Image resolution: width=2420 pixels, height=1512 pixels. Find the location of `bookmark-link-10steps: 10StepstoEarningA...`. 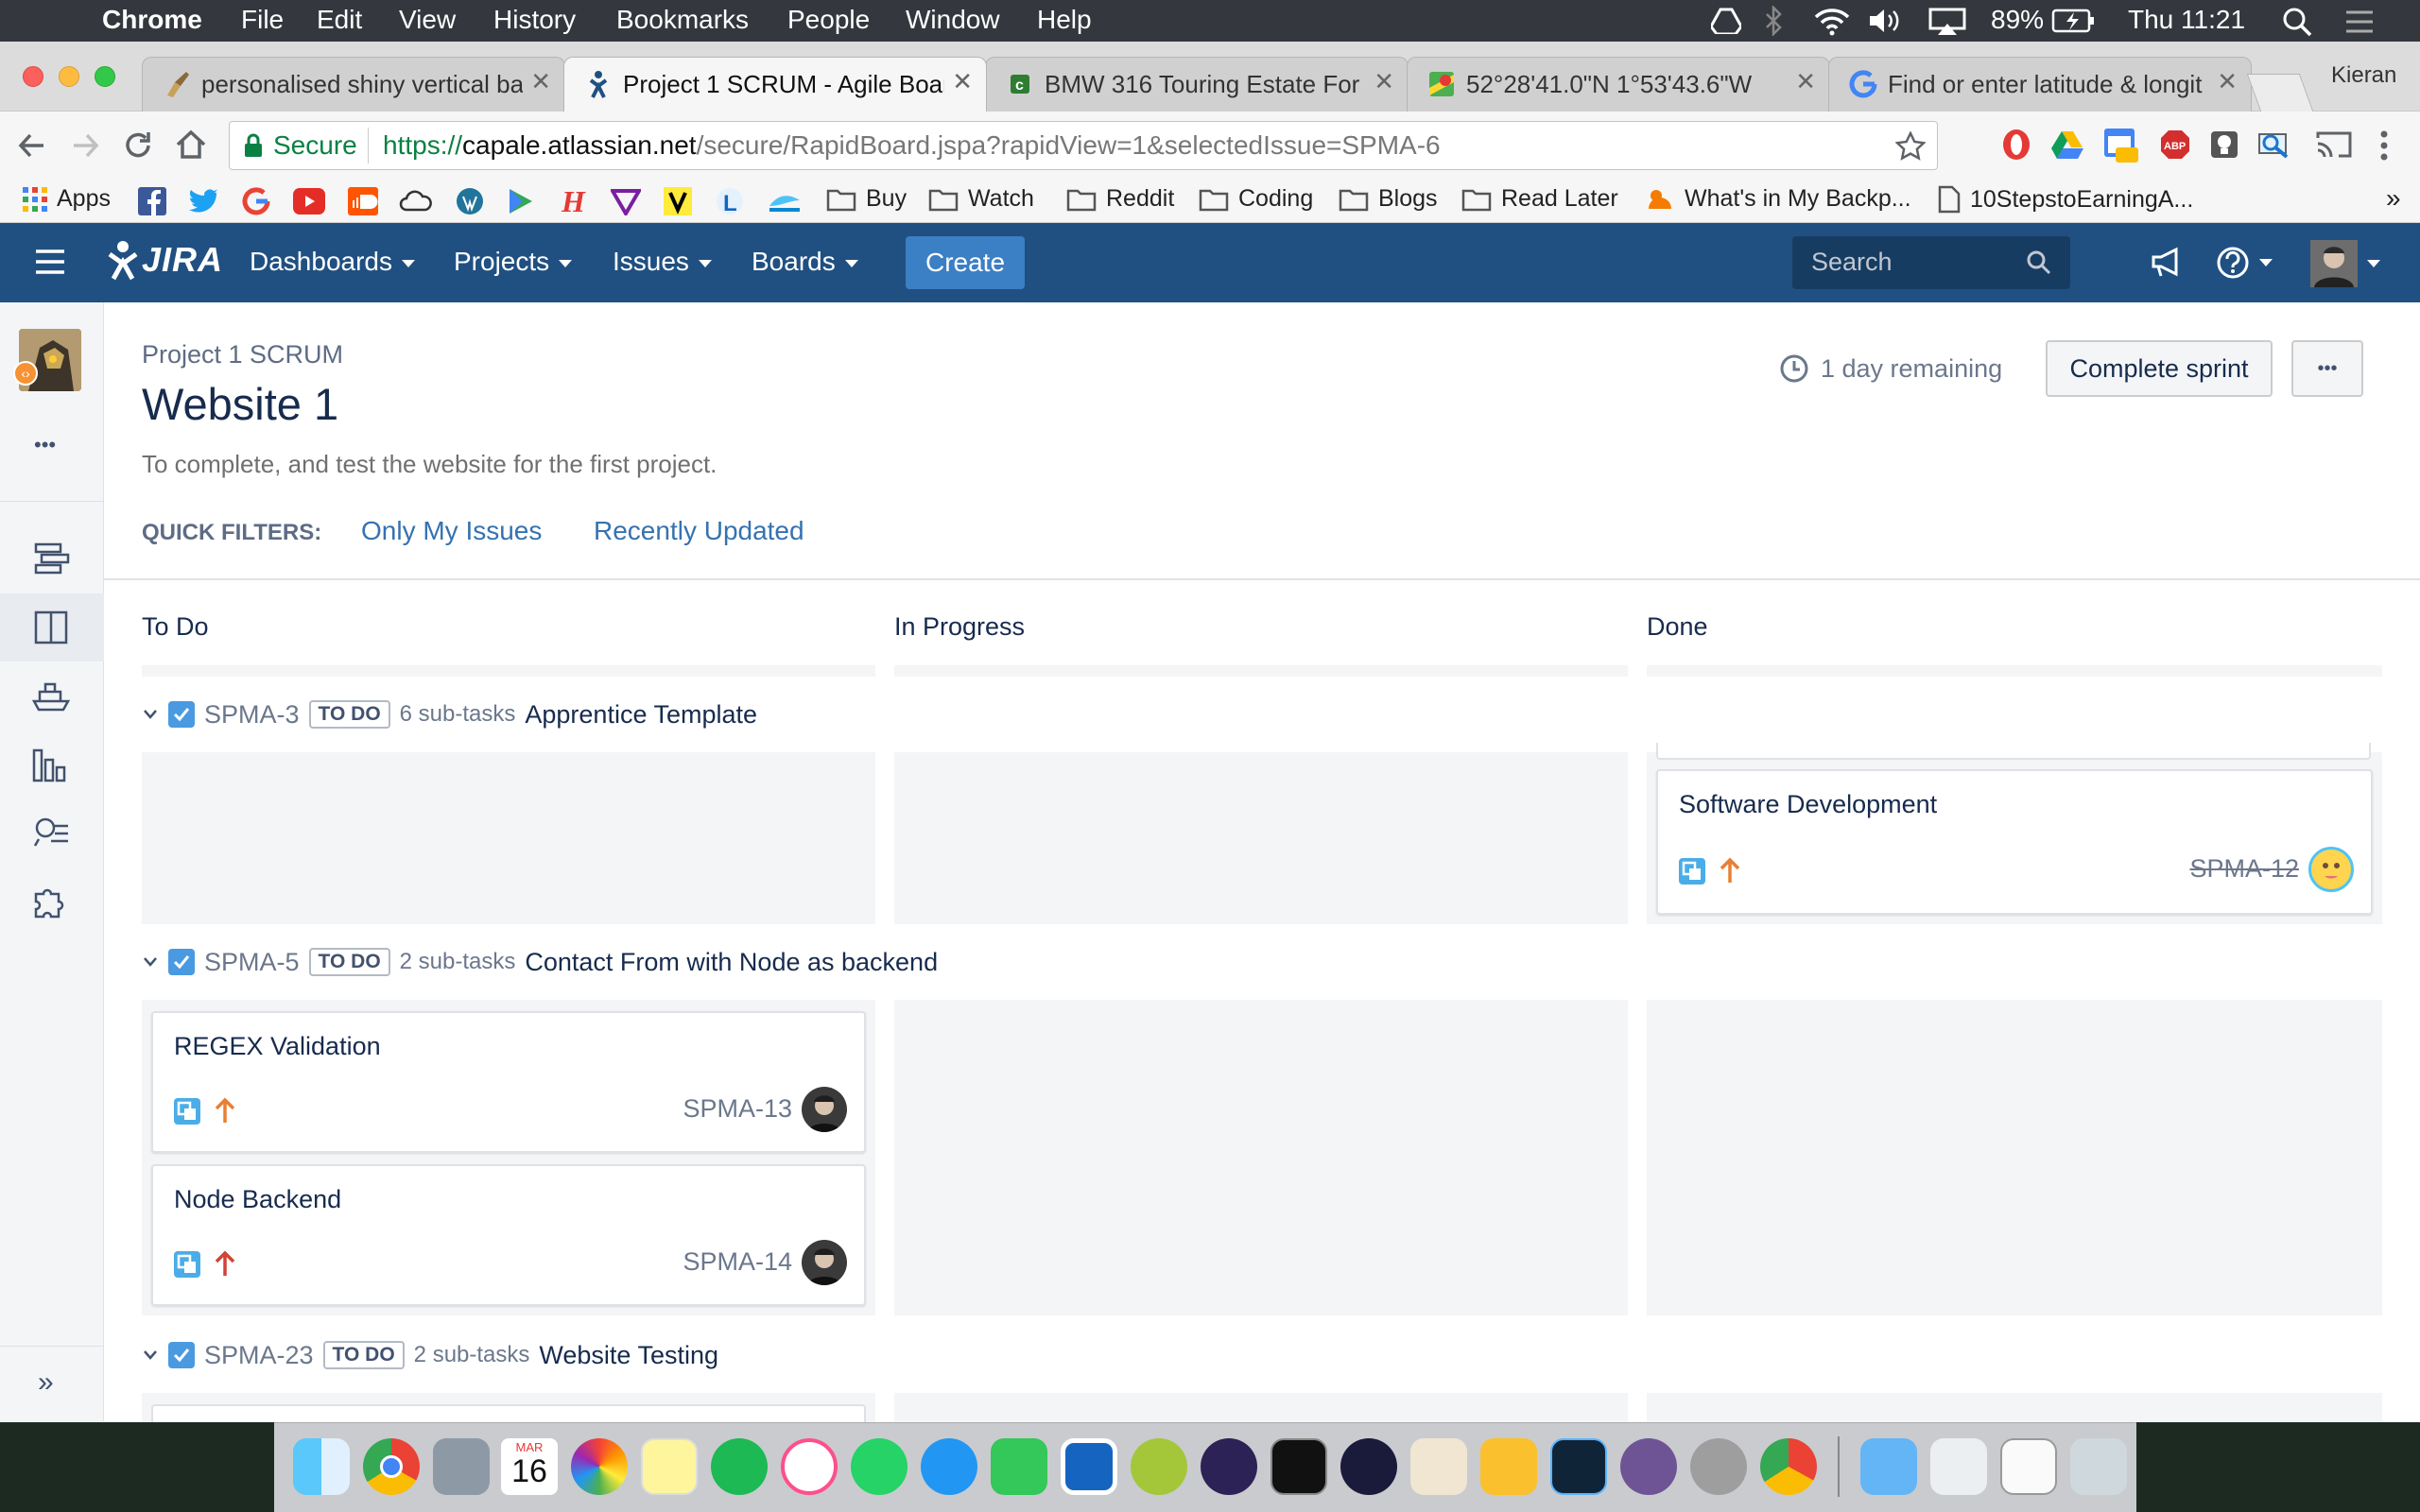

bookmark-link-10steps: 10StepstoEarningA... is located at coordinates (2065, 199).